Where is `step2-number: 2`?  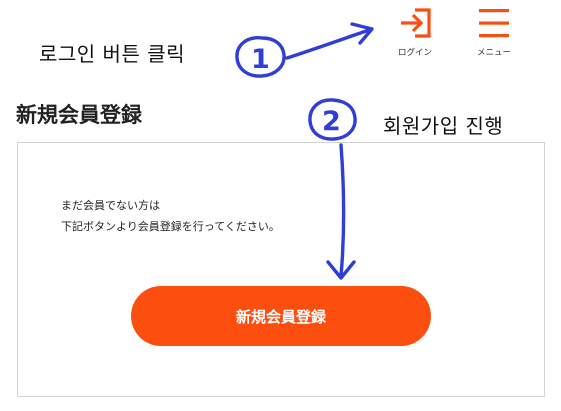
step2-number: 2 is located at coordinates (331, 121).